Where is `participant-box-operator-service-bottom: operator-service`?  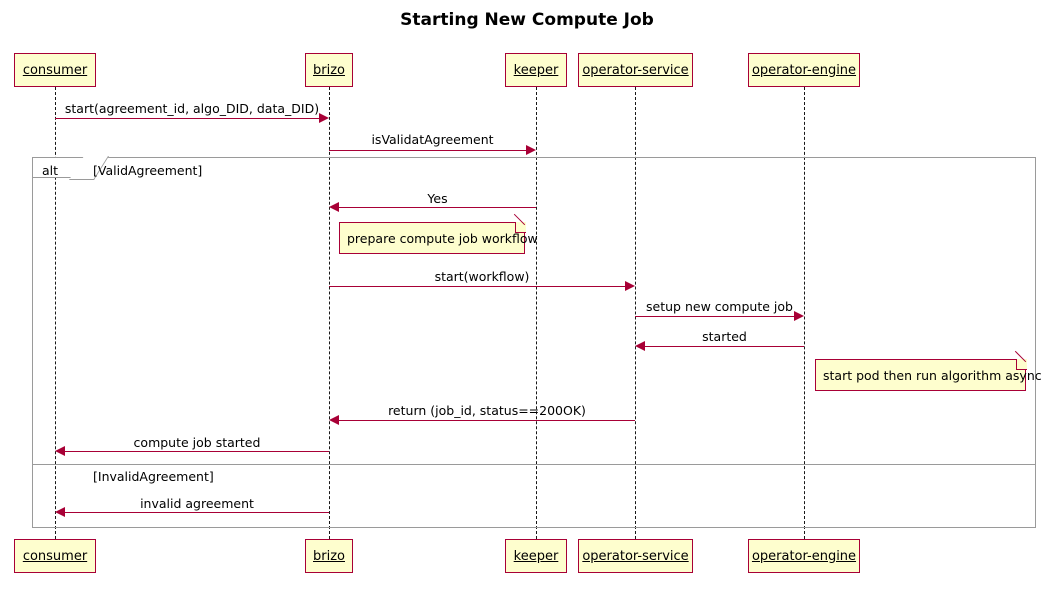
participant-box-operator-service-bottom: operator-service is located at coordinates (635, 556).